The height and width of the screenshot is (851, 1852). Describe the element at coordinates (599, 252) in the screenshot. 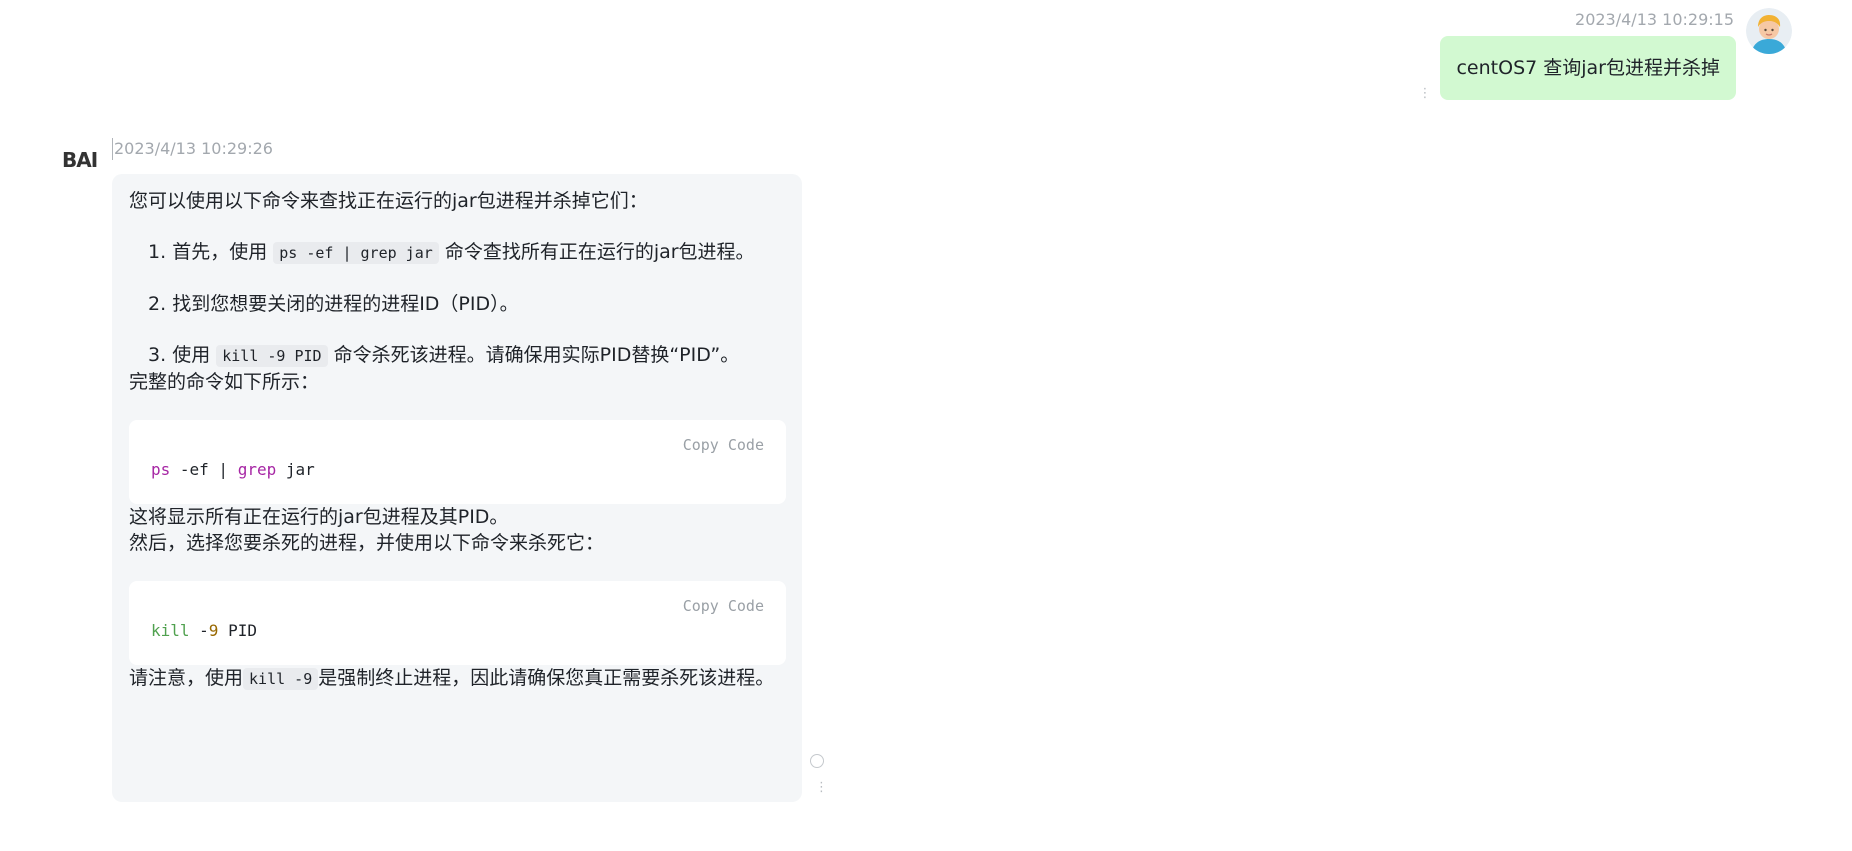

I see `step-text: 命令查找所有正在运行的jar包进程。` at that location.